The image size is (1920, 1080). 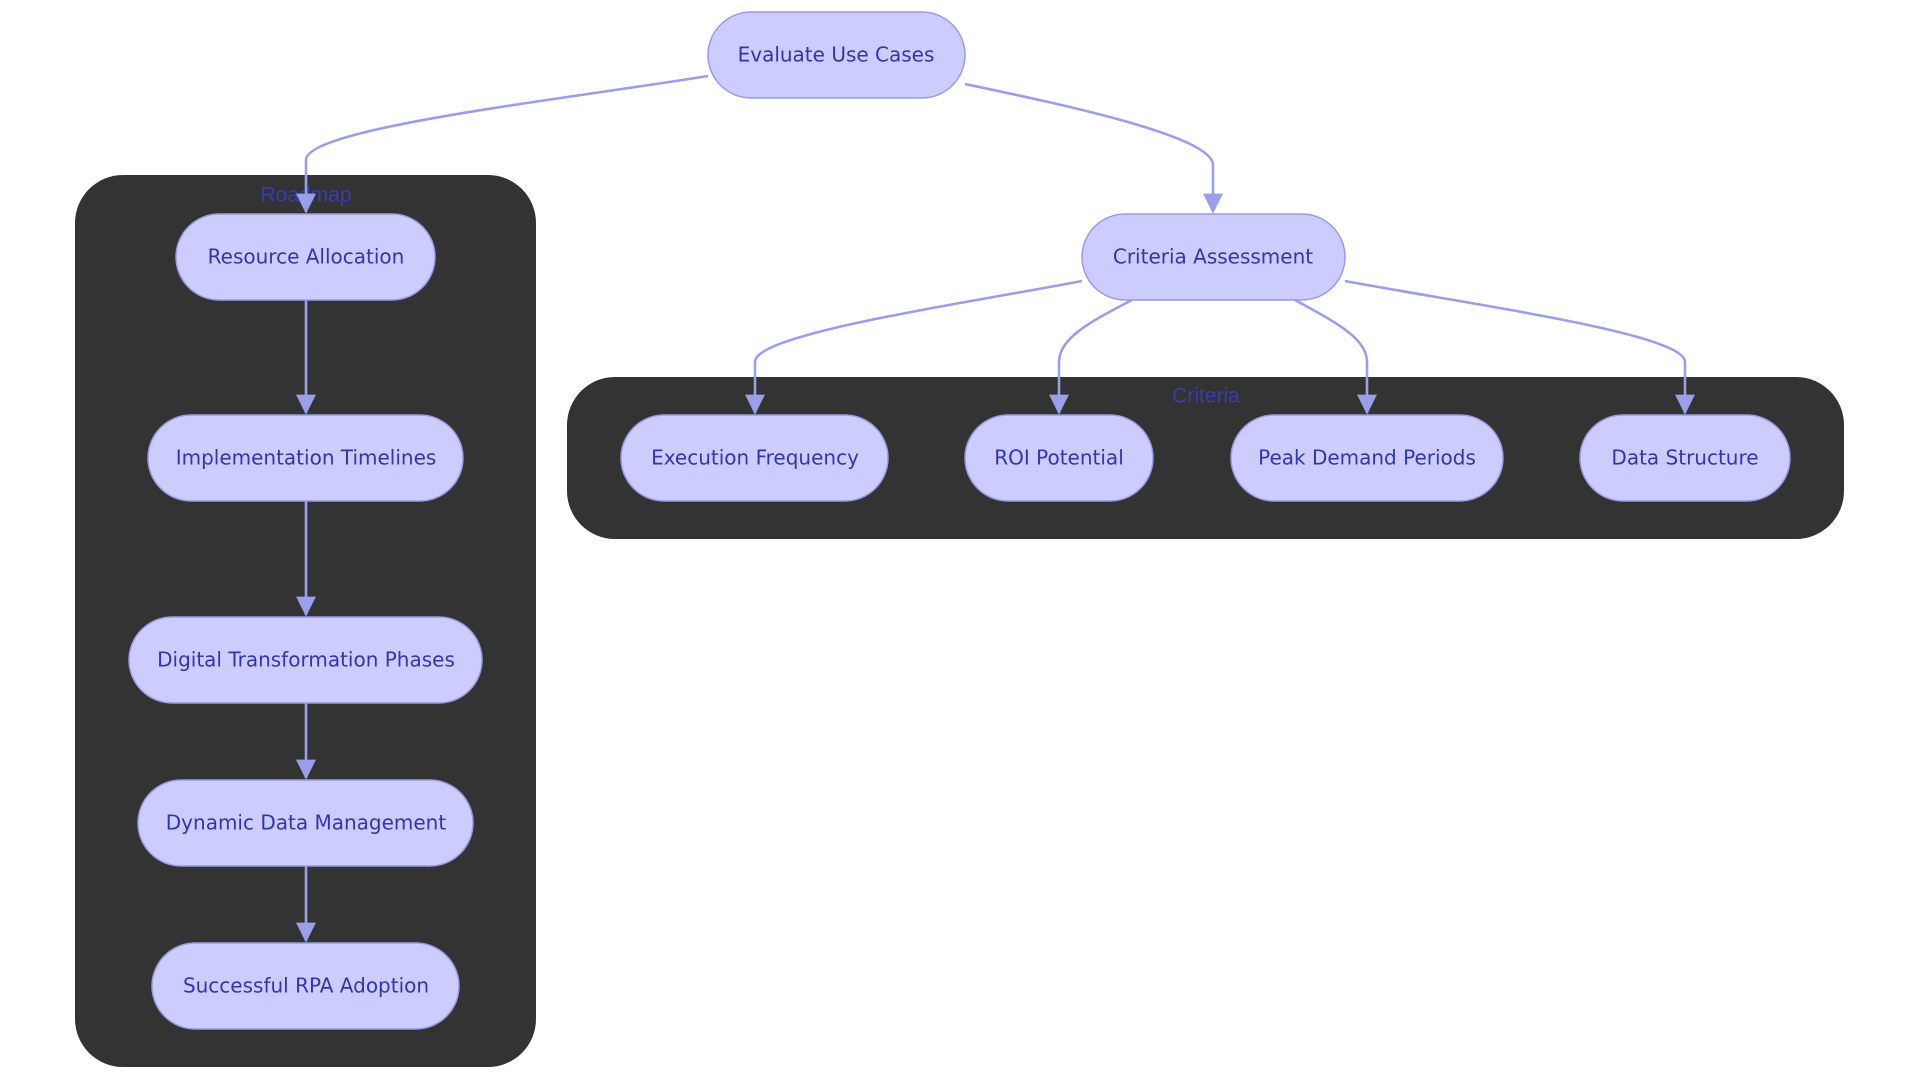 I want to click on node-successful-rpa-adoption: Successful RPA Adoption, so click(x=305, y=986).